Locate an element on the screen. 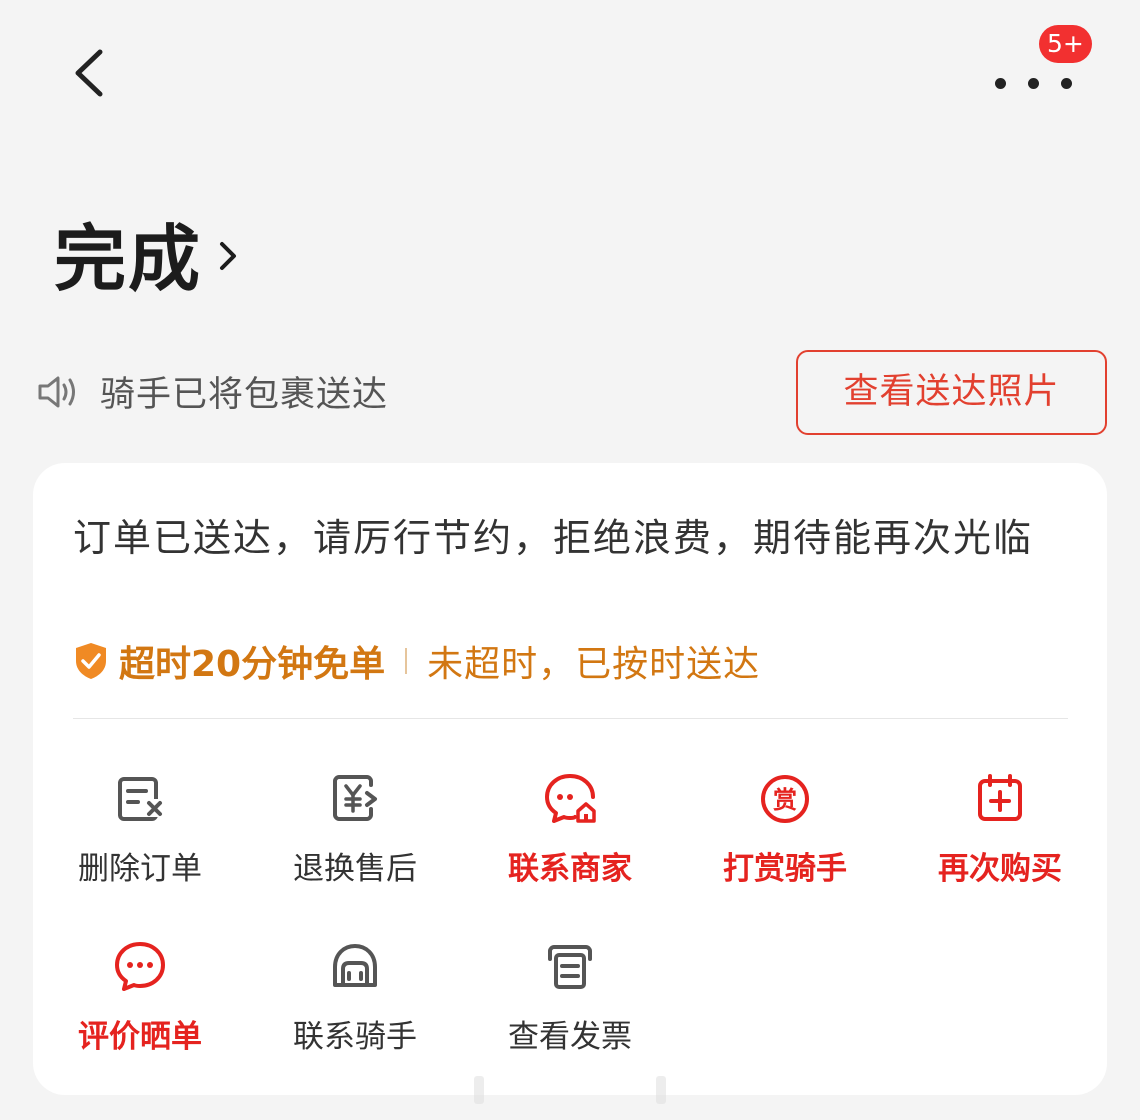  svg-text: 赏 is located at coordinates (785, 800).